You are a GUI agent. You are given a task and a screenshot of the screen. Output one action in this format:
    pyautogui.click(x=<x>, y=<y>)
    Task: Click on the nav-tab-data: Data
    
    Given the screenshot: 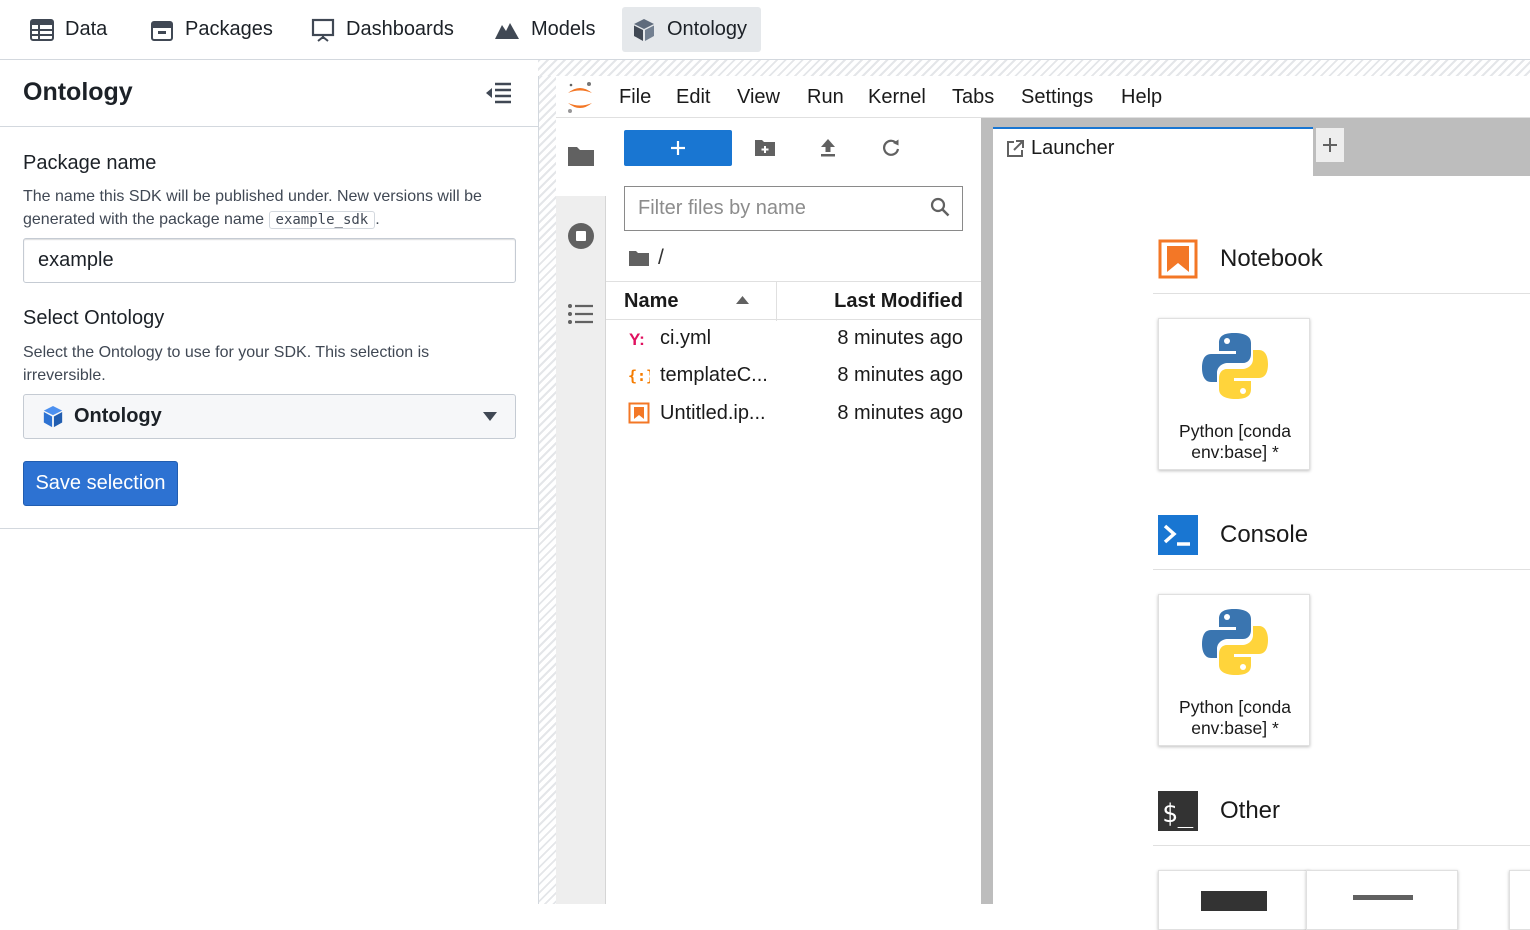 What is the action you would take?
    pyautogui.click(x=70, y=29)
    